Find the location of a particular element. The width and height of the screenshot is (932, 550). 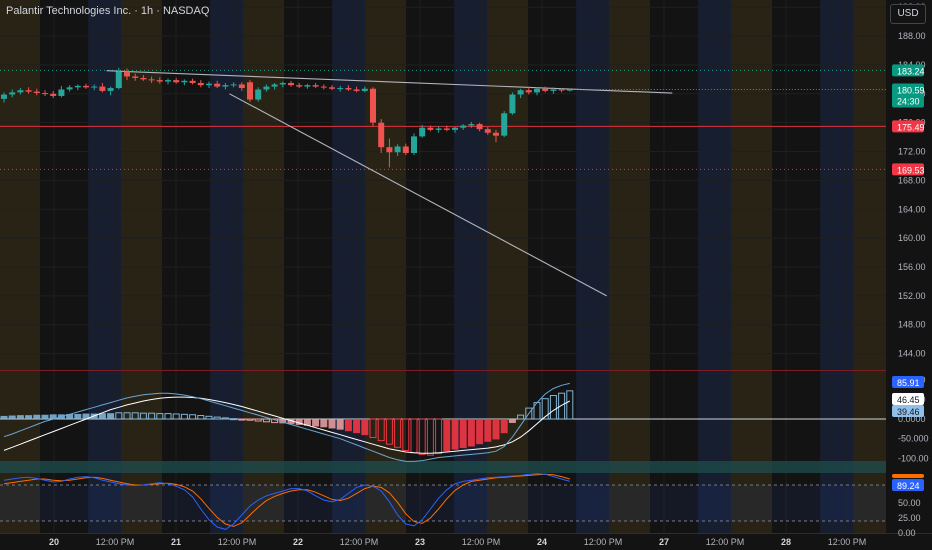

stoch-pane-separator is located at coordinates (443, 467).